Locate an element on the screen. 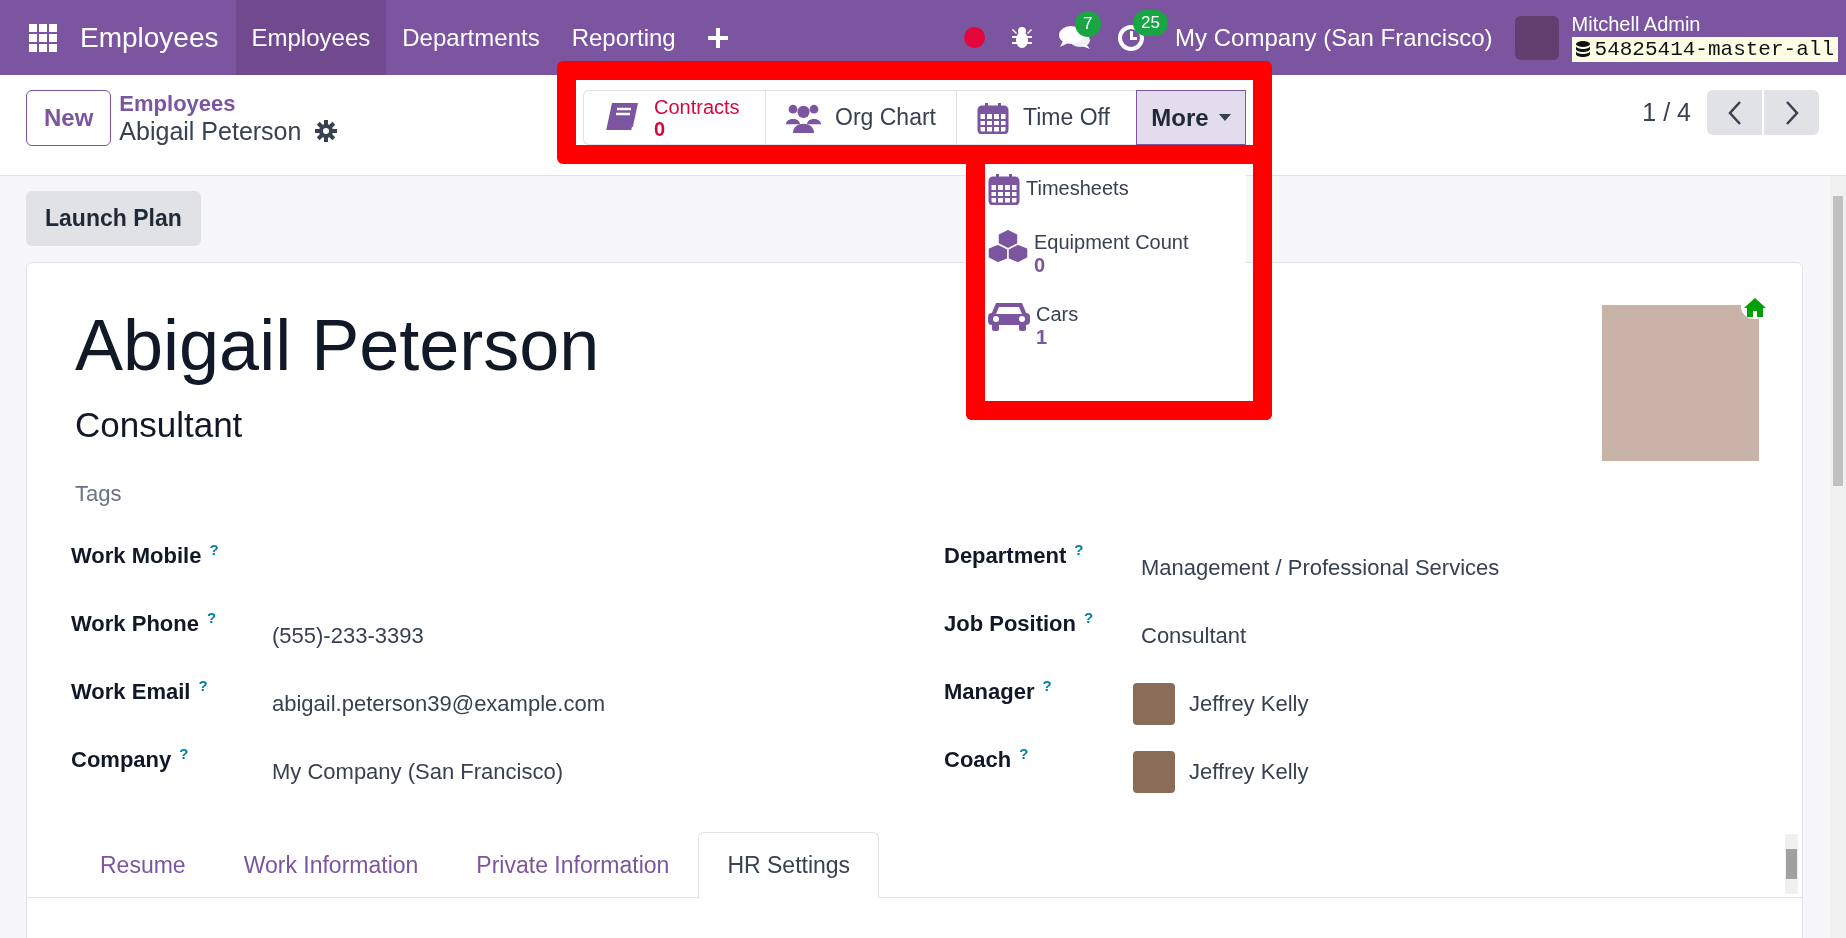 This screenshot has height=938, width=1846. dropdown-item: Timesheets is located at coordinates (1117, 189).